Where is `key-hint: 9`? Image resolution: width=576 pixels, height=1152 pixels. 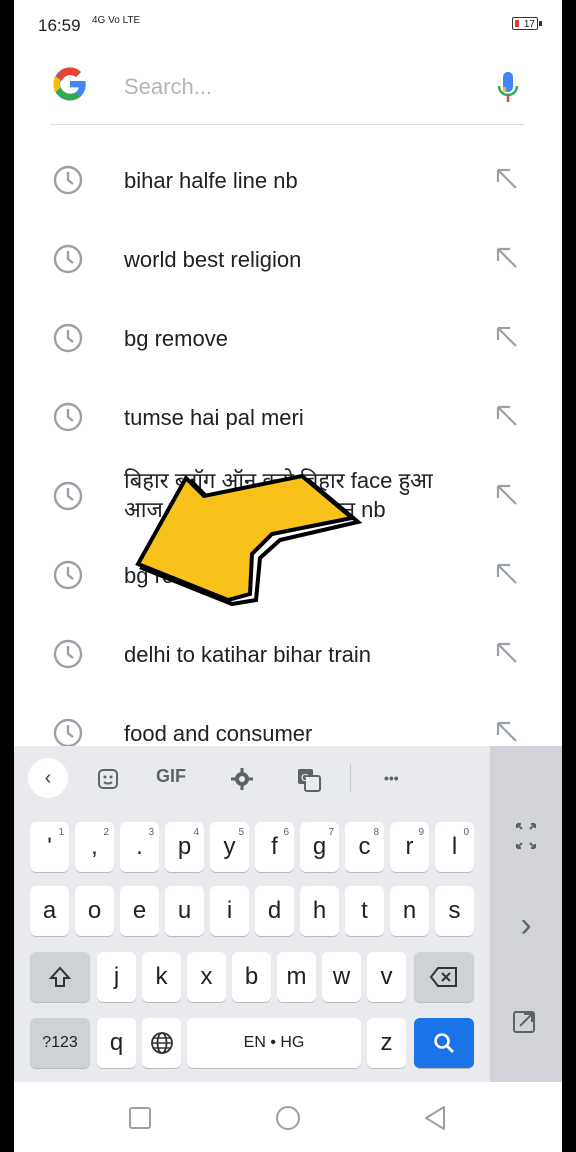
key-hint: 9 is located at coordinates (421, 832).